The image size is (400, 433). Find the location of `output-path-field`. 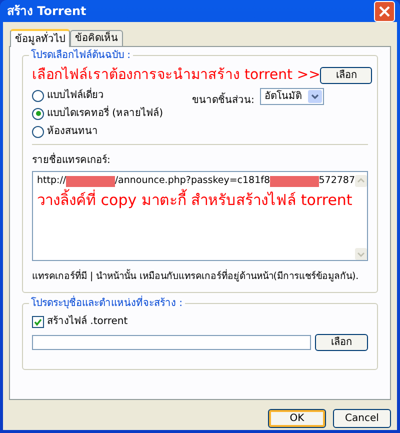

output-path-field is located at coordinates (171, 342).